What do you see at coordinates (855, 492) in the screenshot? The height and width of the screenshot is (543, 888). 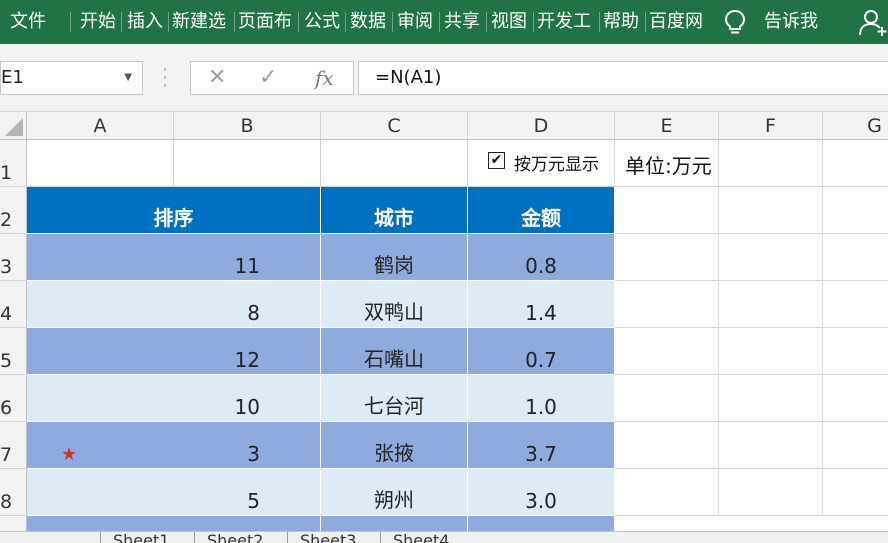 I see `cell-g8` at bounding box center [855, 492].